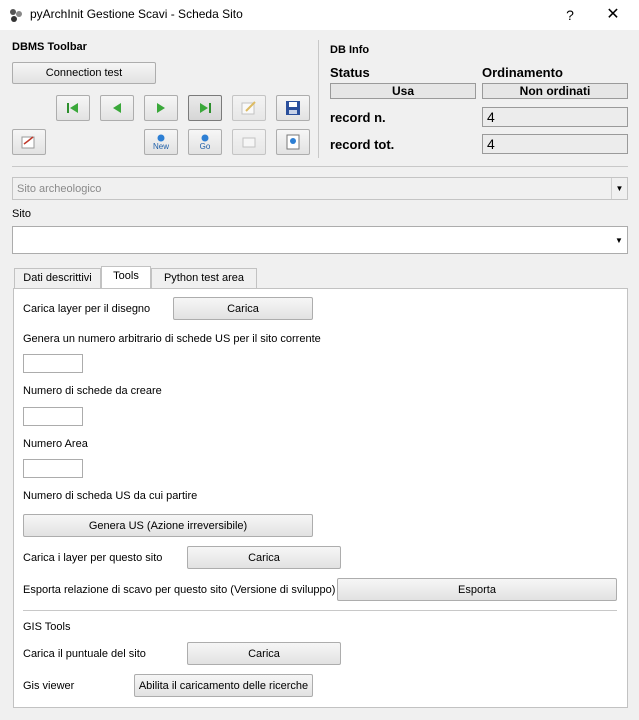 This screenshot has height=720, width=639. I want to click on status-label: Status, so click(350, 72).